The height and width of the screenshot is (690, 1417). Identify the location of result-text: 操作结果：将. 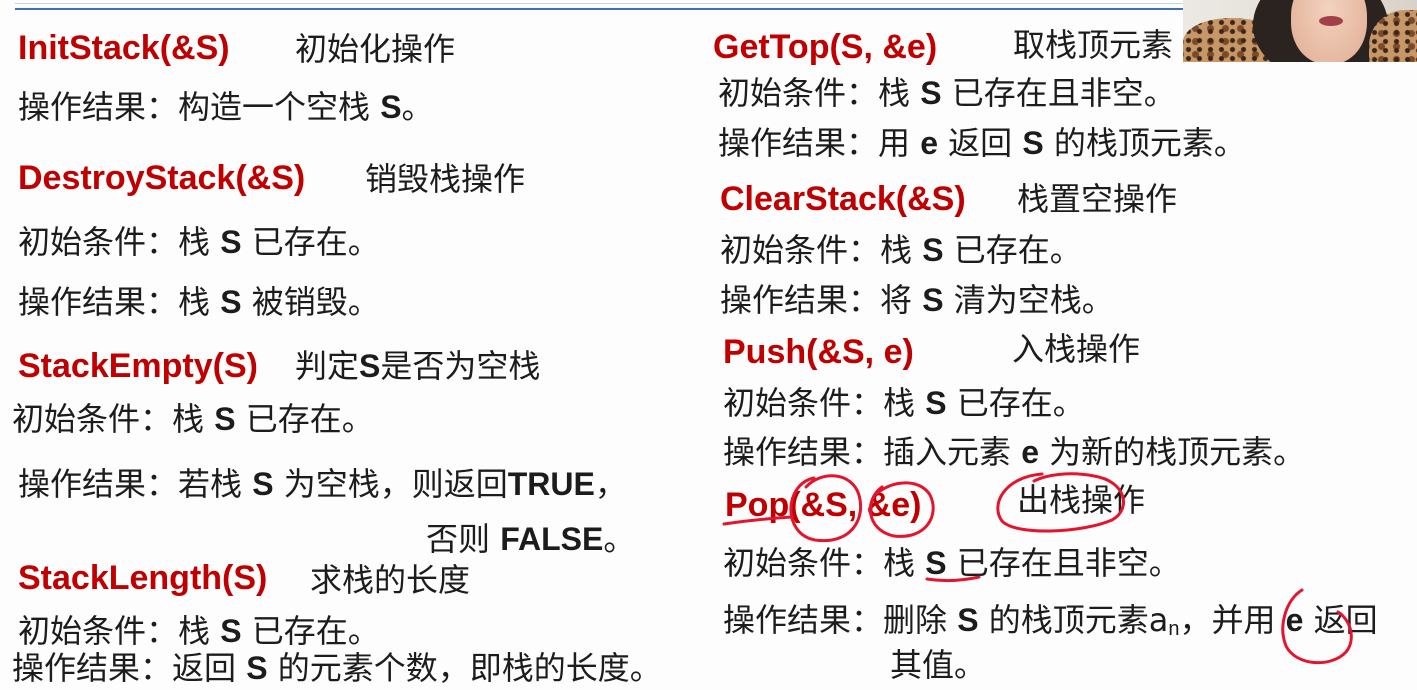
(821, 300).